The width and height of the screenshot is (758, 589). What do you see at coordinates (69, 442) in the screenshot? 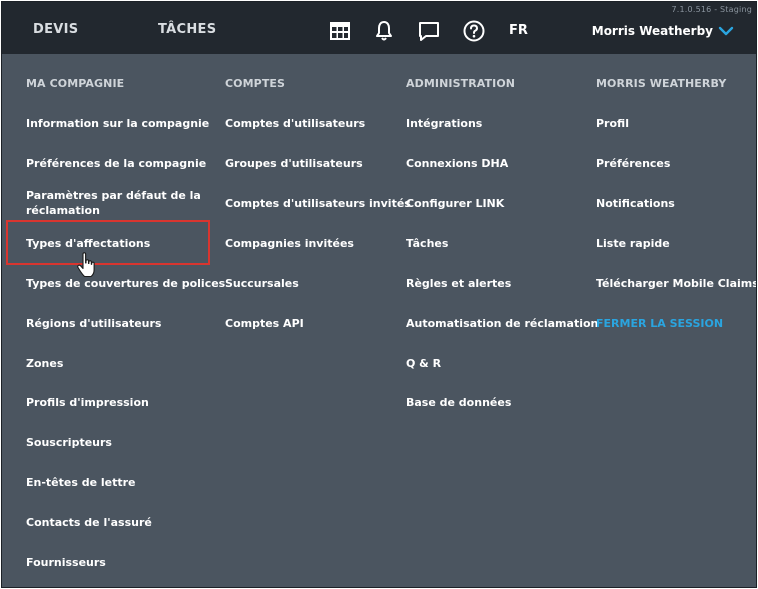
I see `menu-item-souscripteurs: Souscripteurs` at bounding box center [69, 442].